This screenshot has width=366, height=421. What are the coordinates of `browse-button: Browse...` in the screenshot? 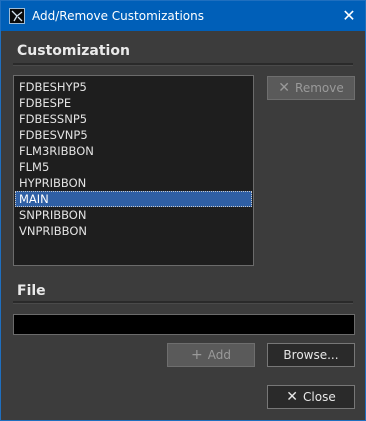 It's located at (311, 355).